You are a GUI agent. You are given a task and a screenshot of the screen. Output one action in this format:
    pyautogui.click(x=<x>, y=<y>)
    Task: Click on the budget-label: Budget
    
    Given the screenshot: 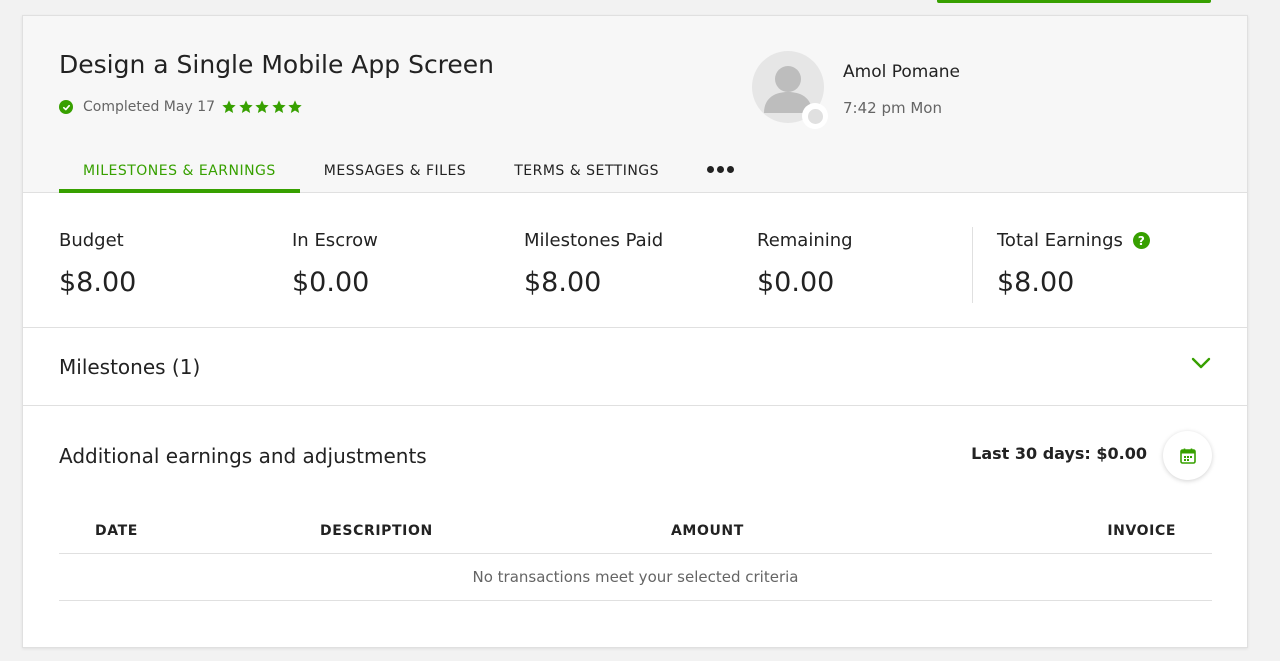 What is the action you would take?
    pyautogui.click(x=91, y=240)
    